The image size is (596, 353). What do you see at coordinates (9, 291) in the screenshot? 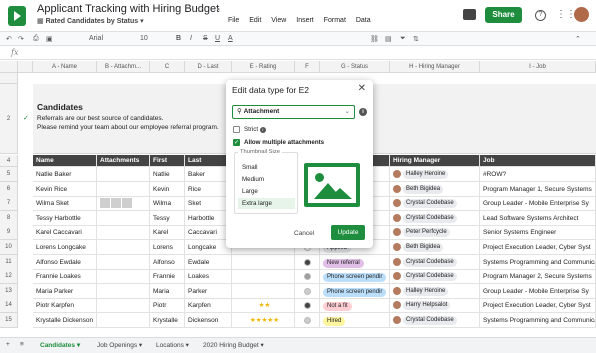
I see `row-header: 13` at bounding box center [9, 291].